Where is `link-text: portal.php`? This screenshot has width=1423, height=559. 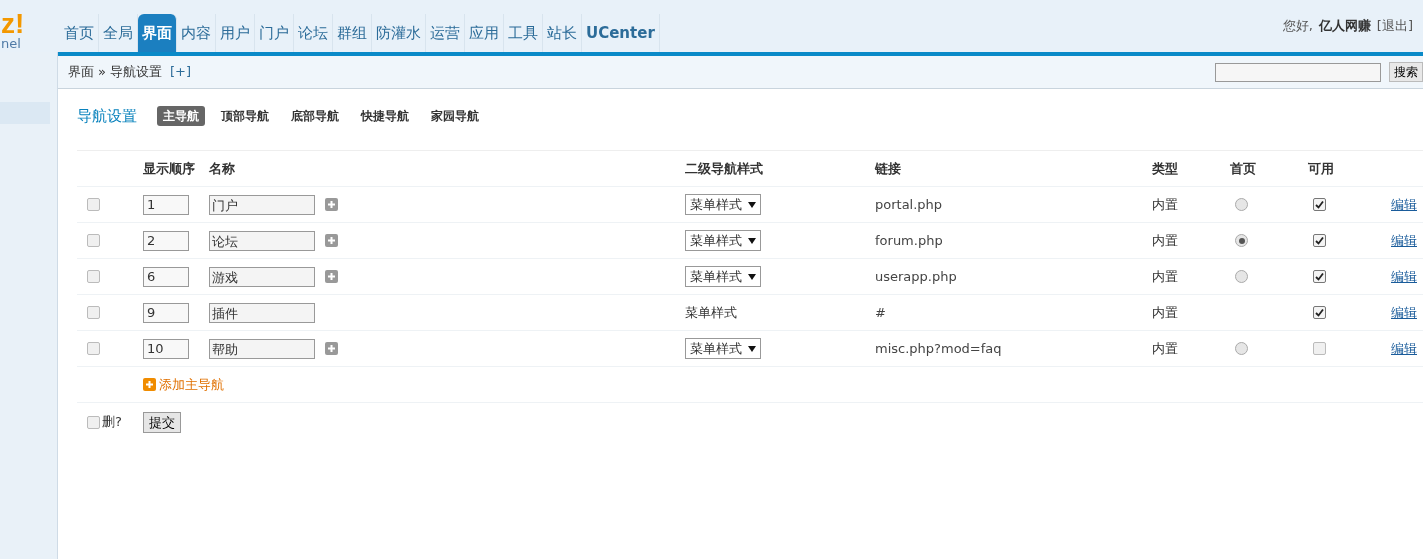 link-text: portal.php is located at coordinates (909, 204).